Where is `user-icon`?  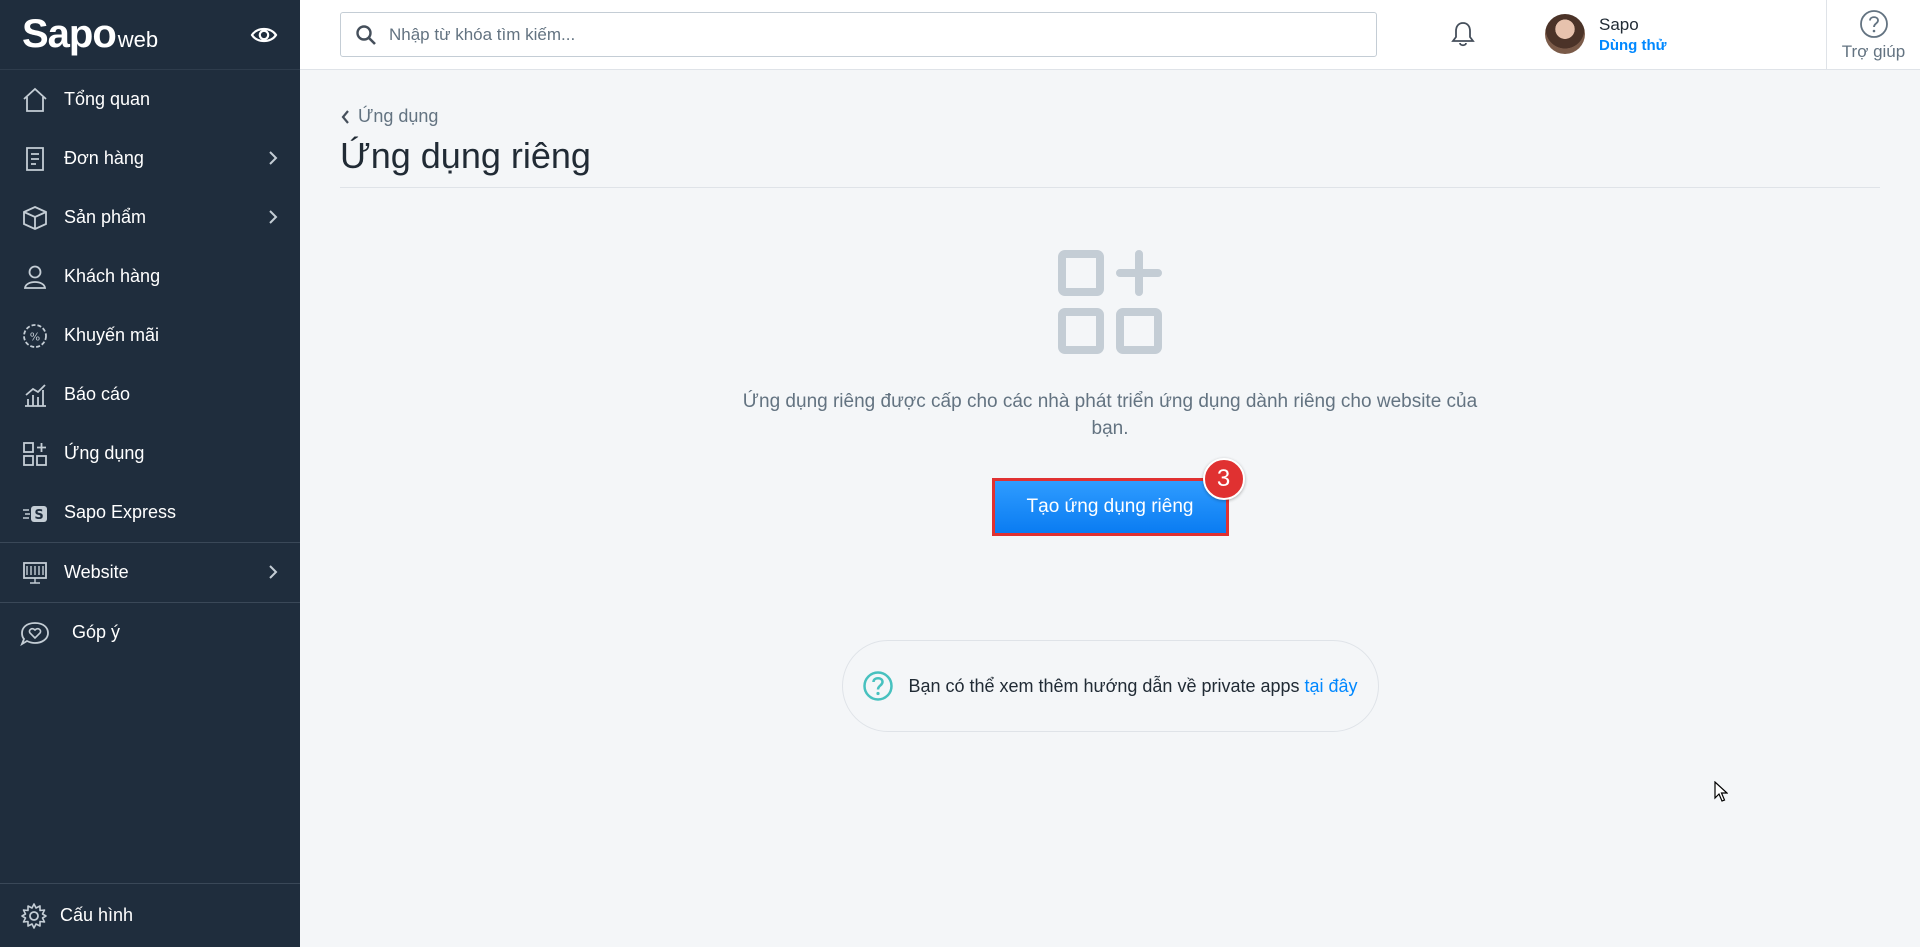 user-icon is located at coordinates (35, 277).